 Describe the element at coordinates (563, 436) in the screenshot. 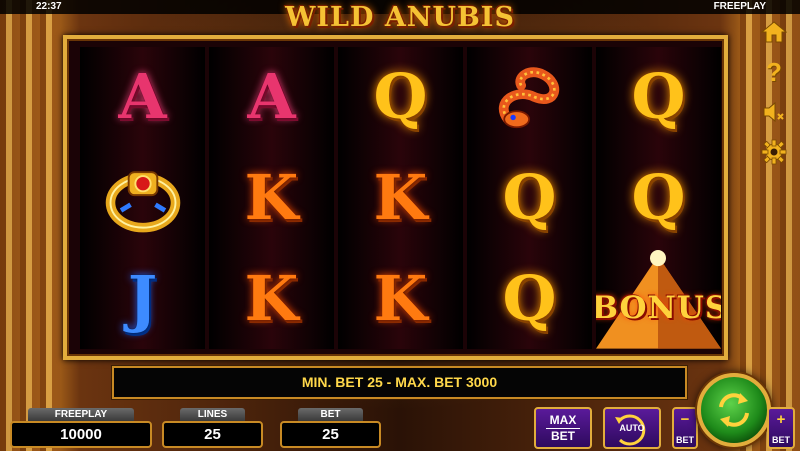

I see `max-bet-line2: BET` at that location.